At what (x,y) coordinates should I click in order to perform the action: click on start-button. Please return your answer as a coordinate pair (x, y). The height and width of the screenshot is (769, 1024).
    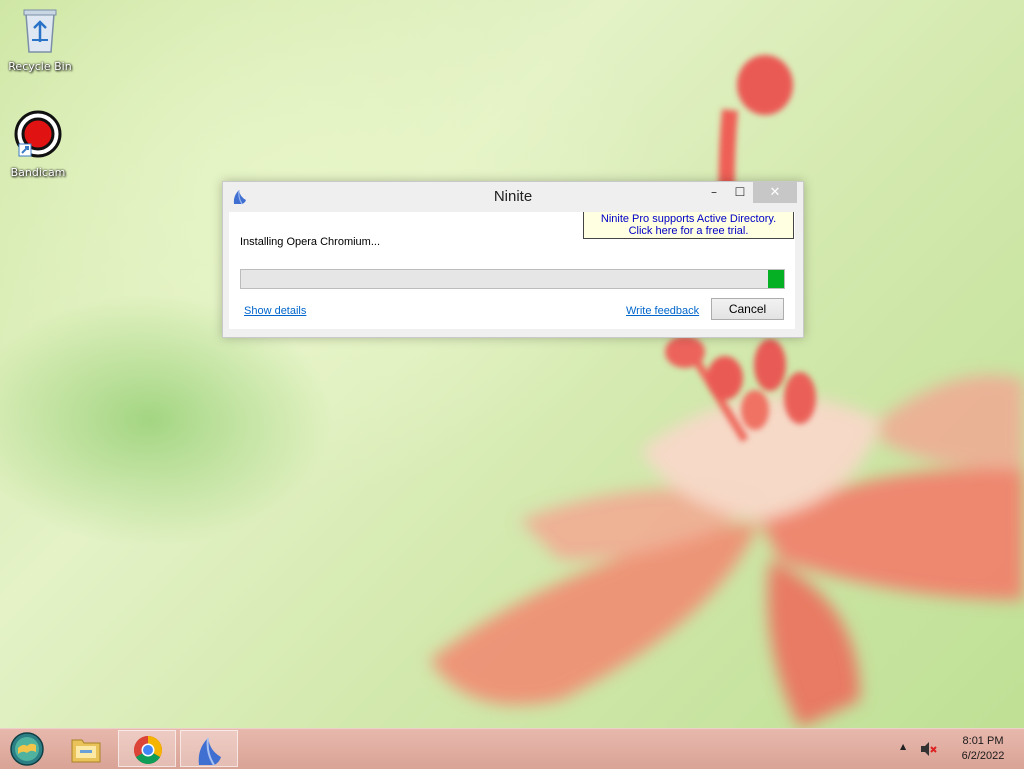
    Looking at the image, I should click on (27, 748).